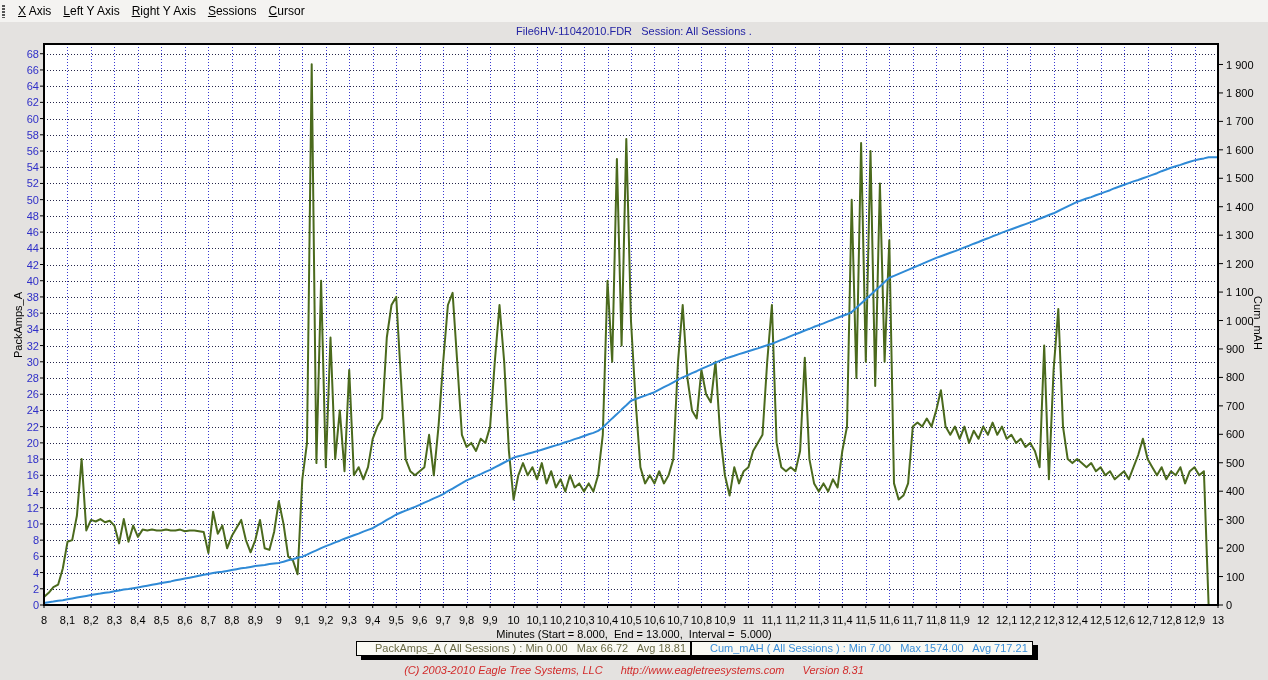 The image size is (1268, 680). I want to click on tick-label: 9,2, so click(326, 620).